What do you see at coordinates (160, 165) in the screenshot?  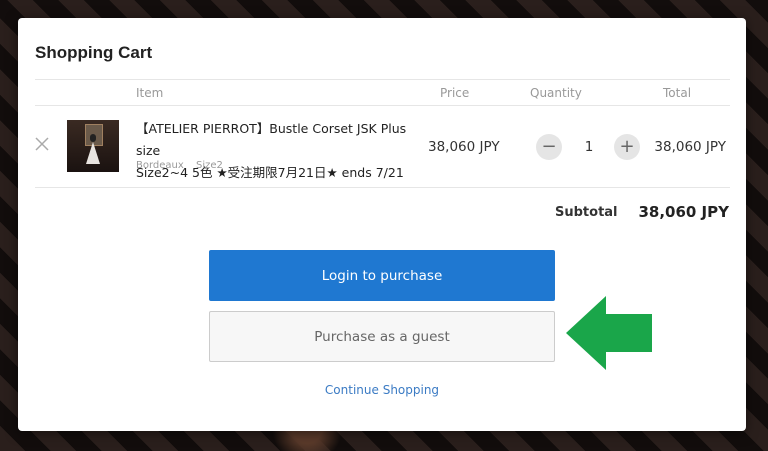 I see `variant-color: Bordeaux` at bounding box center [160, 165].